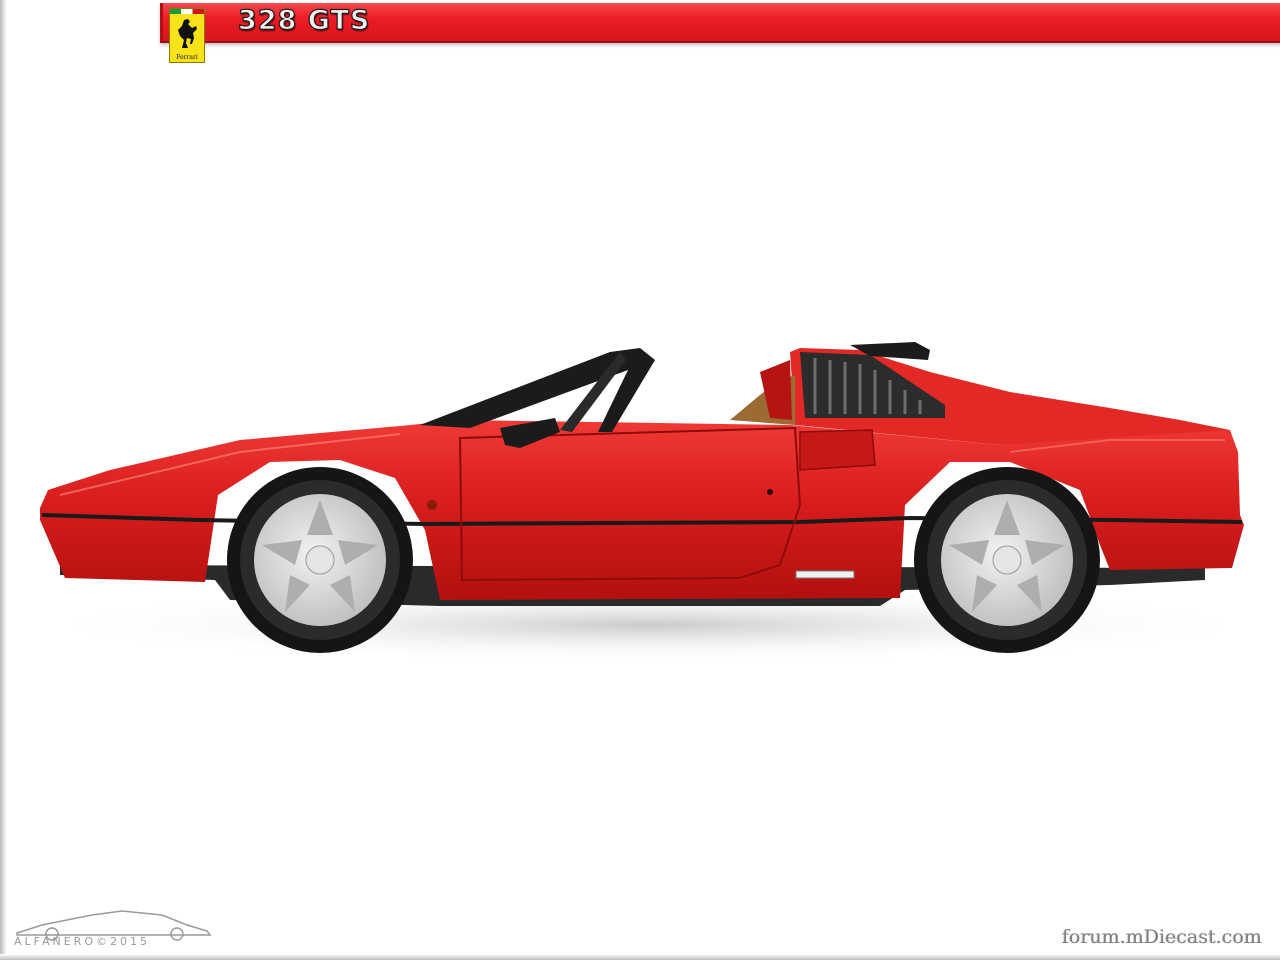  Describe the element at coordinates (82, 941) in the screenshot. I see `alfanero-watermark-text: ALFANERO©2015` at that location.